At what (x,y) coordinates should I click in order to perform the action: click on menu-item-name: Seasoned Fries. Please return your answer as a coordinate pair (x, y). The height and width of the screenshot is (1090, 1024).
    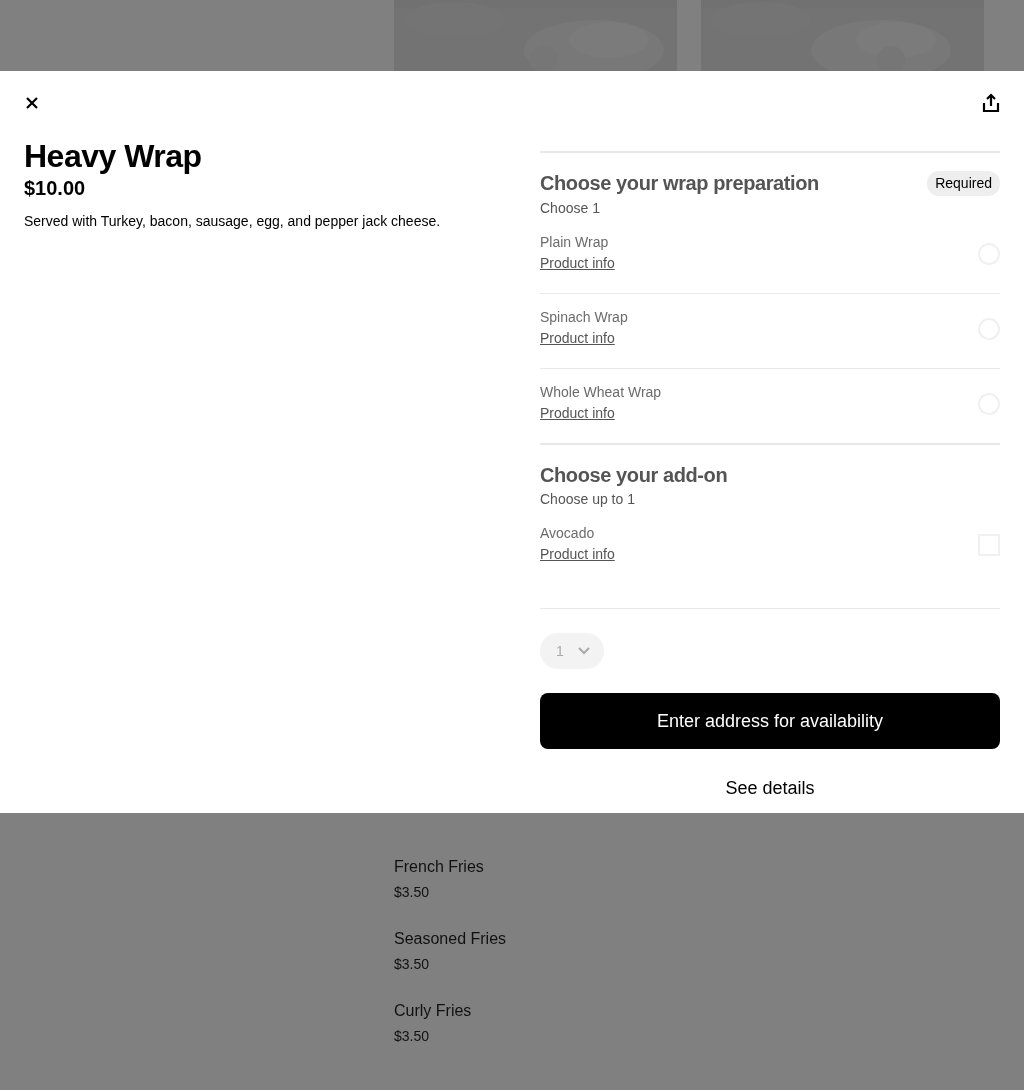
    Looking at the image, I should click on (451, 939).